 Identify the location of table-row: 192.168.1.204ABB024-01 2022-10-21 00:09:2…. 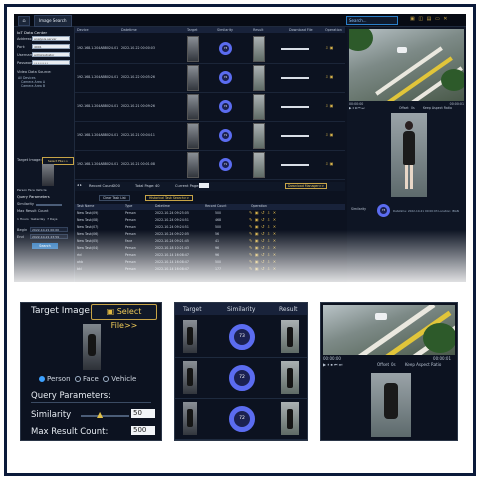
(210, 107).